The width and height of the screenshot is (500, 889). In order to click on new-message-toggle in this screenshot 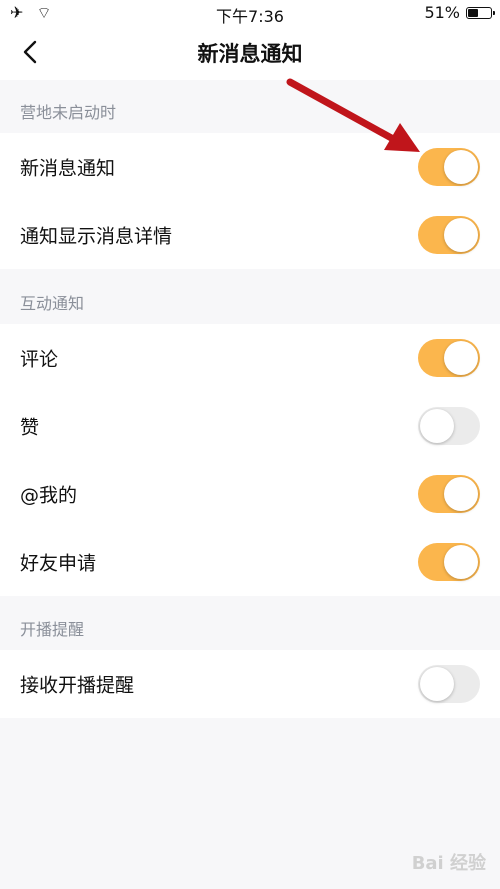, I will do `click(449, 167)`.